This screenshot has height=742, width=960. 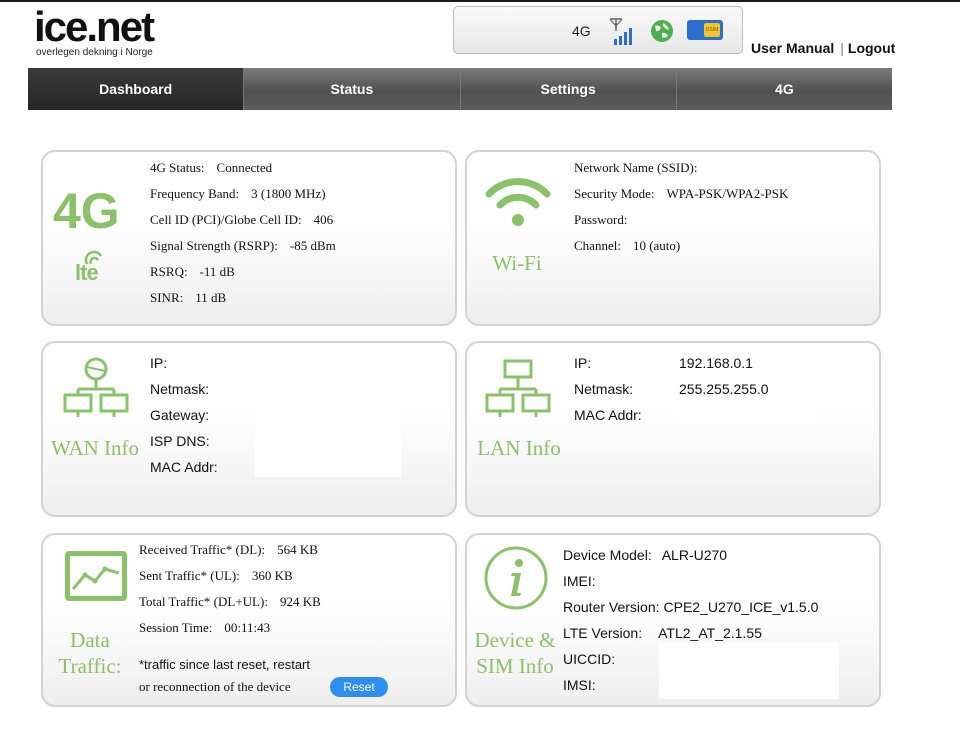 What do you see at coordinates (312, 245) in the screenshot?
I see `row-value: -85 dBm` at bounding box center [312, 245].